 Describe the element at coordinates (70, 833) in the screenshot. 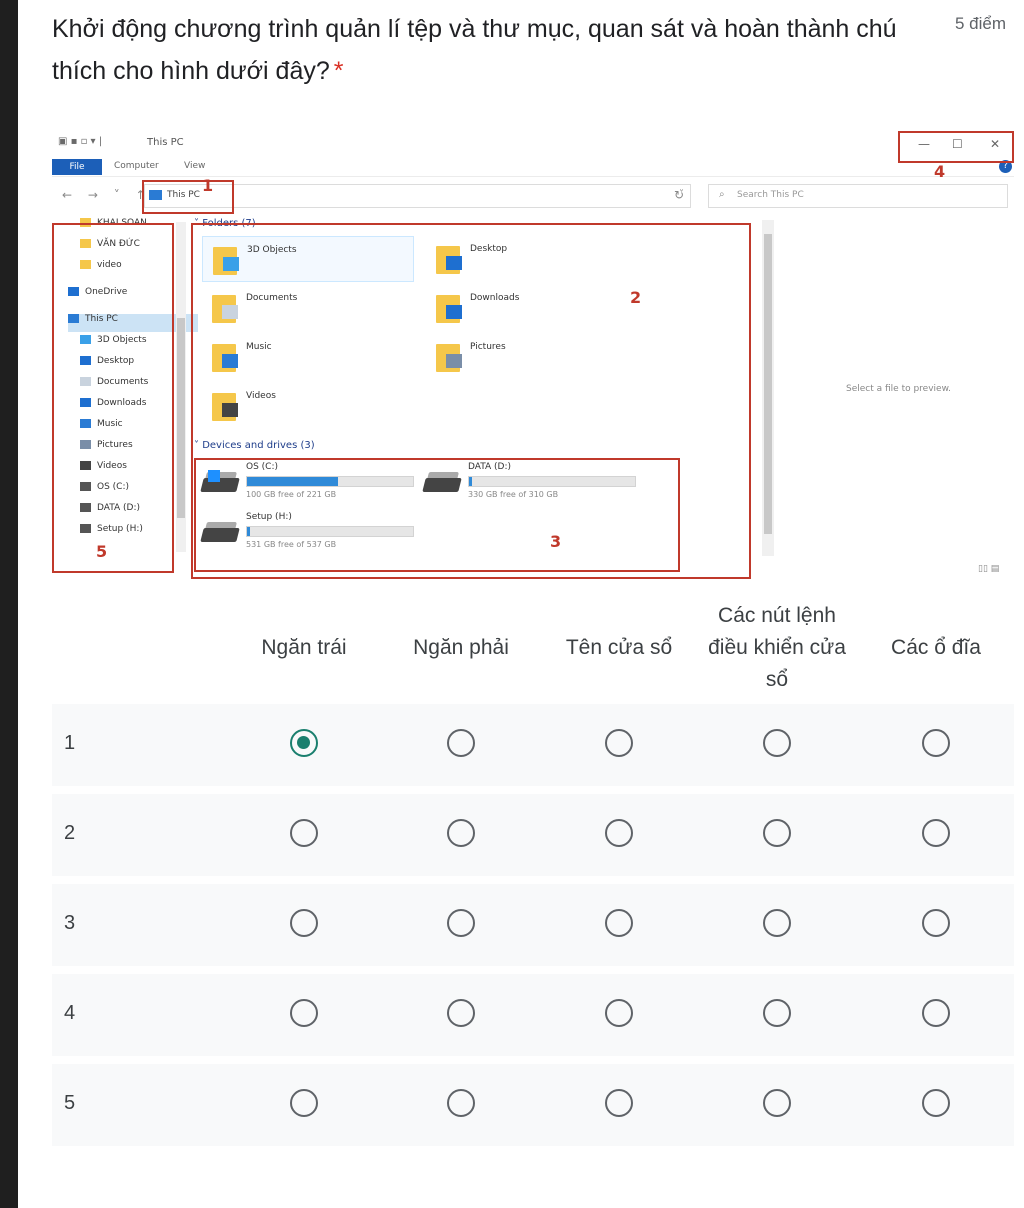

I see `grid-row-label: 2` at that location.